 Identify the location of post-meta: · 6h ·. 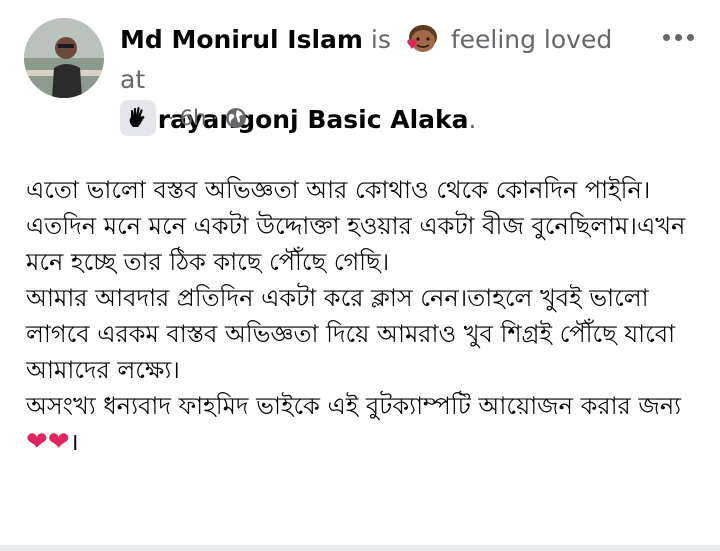
(184, 118).